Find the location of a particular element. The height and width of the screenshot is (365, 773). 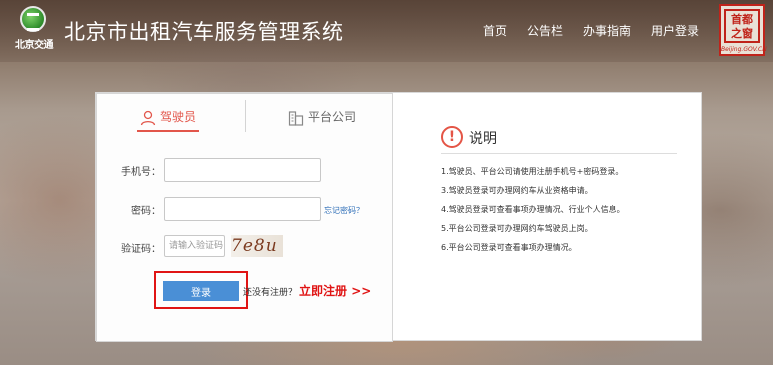

phone-input is located at coordinates (242, 170).